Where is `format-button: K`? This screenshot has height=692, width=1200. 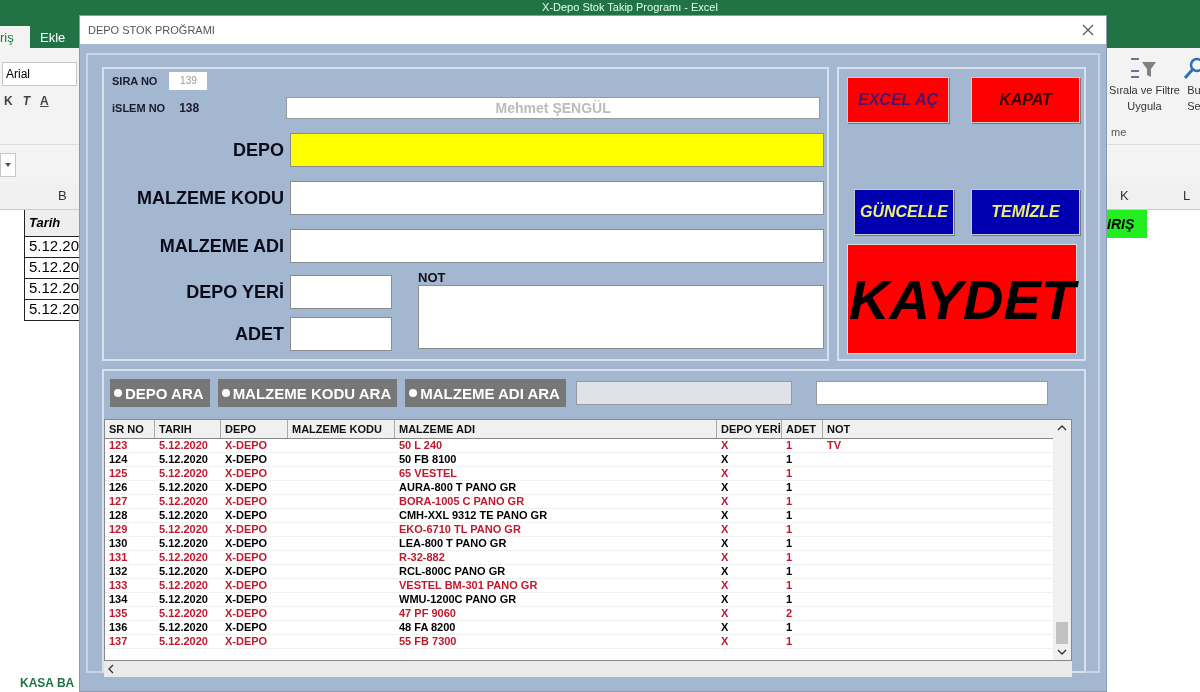 format-button: K is located at coordinates (8, 101).